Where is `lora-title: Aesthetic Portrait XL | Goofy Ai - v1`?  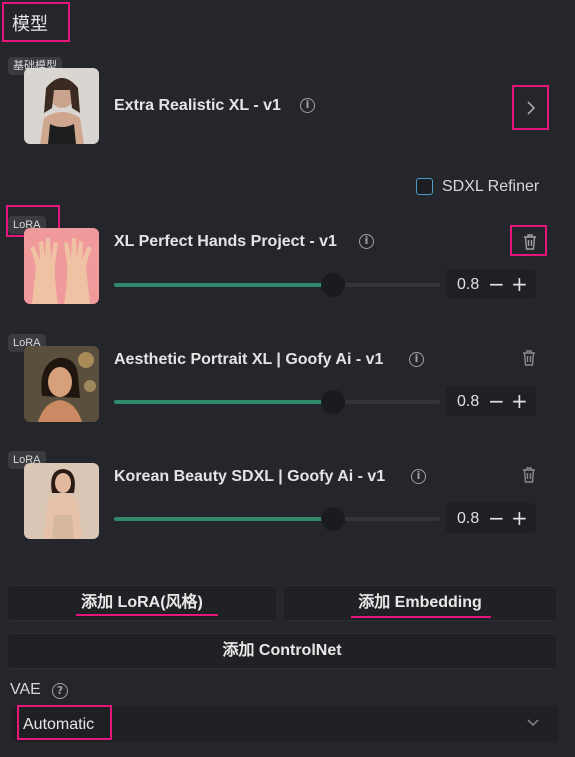 lora-title: Aesthetic Portrait XL | Goofy Ai - v1 is located at coordinates (249, 359).